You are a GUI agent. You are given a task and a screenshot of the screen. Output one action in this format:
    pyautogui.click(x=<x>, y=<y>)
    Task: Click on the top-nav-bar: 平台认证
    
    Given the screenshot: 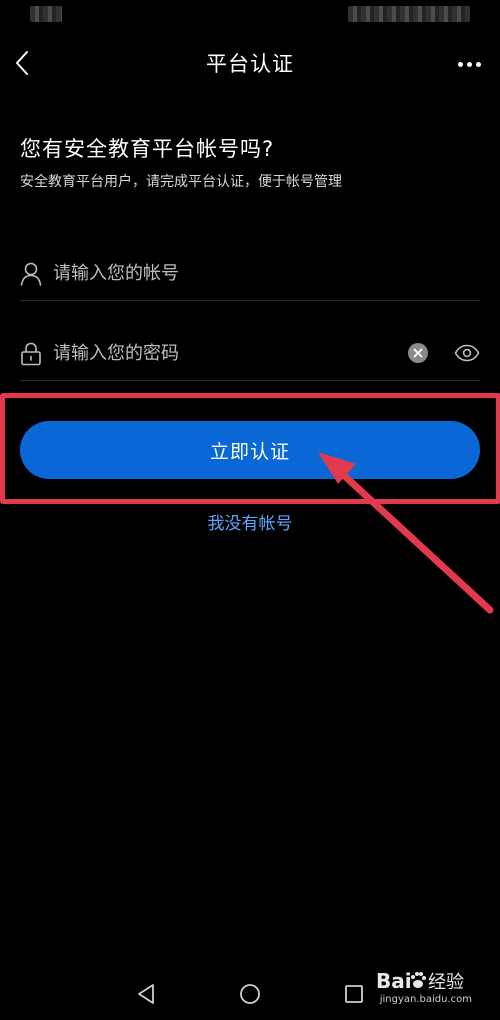 What is the action you would take?
    pyautogui.click(x=250, y=64)
    